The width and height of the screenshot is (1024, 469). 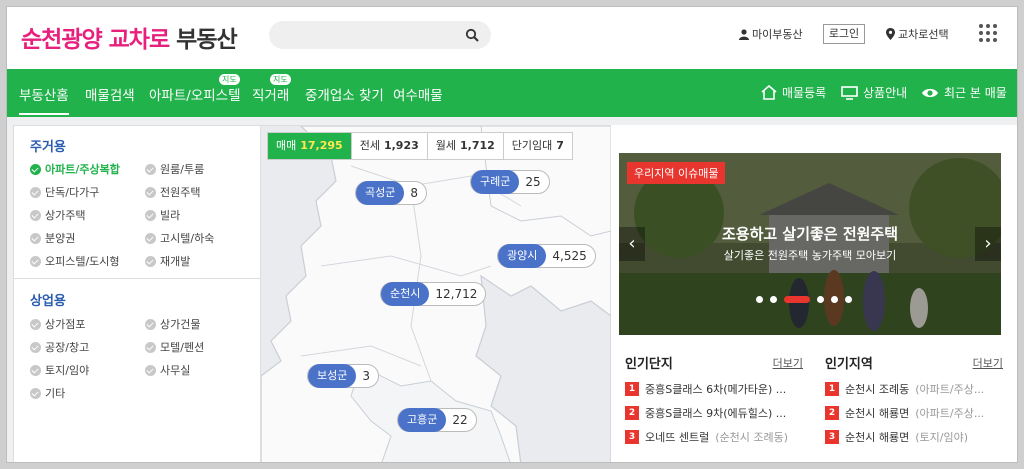 I want to click on search-input, so click(x=380, y=35).